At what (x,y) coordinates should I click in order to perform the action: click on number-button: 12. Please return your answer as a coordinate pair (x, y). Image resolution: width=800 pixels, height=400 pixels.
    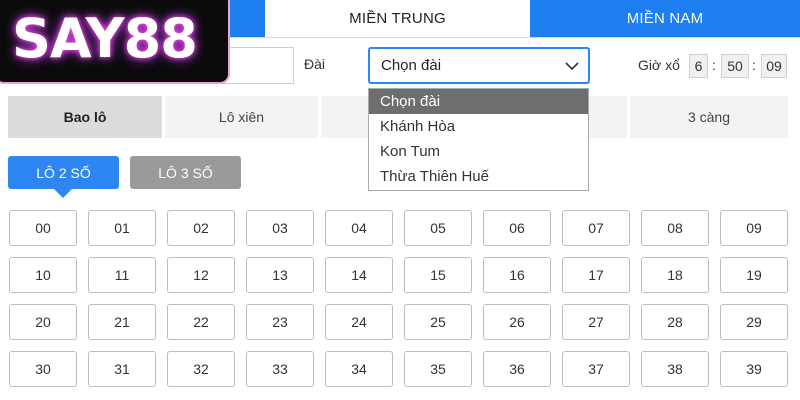
    Looking at the image, I should click on (201, 275).